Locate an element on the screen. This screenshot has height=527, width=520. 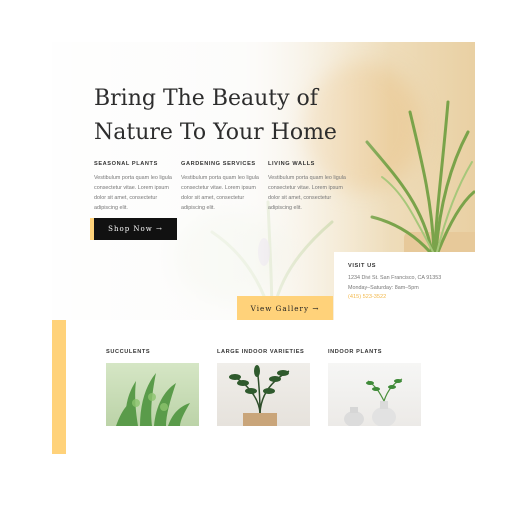
view-gallery-button: View Gallery → is located at coordinates (285, 308).